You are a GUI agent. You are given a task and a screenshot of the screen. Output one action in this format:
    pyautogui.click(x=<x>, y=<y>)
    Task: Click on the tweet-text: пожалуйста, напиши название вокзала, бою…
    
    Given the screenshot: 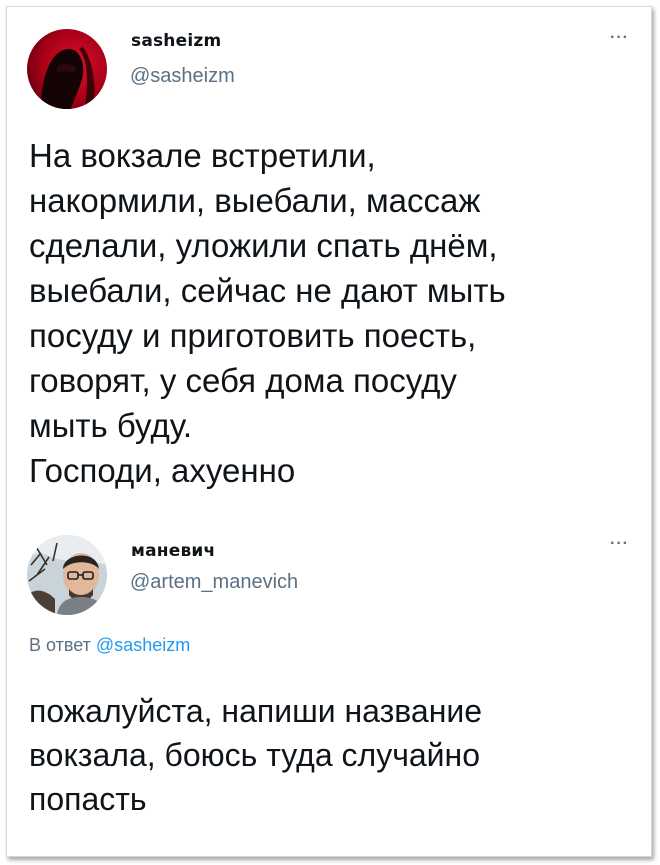 What is the action you would take?
    pyautogui.click(x=256, y=755)
    